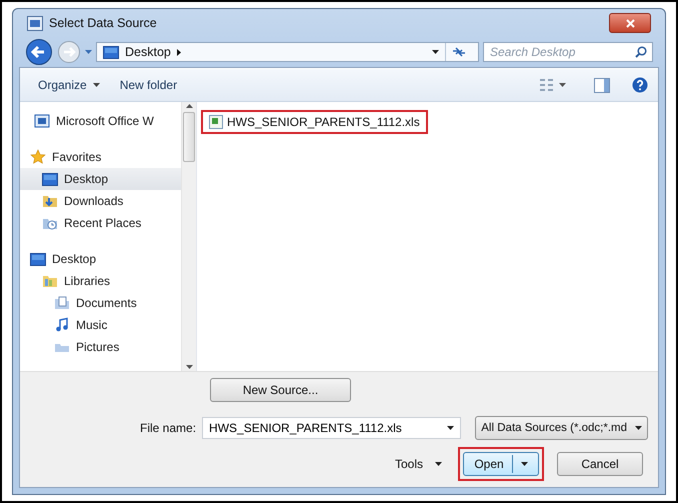 Image resolution: width=678 pixels, height=503 pixels. I want to click on file-name-field: HWS_SENIOR_PARENTS_1112.xls, so click(332, 428).